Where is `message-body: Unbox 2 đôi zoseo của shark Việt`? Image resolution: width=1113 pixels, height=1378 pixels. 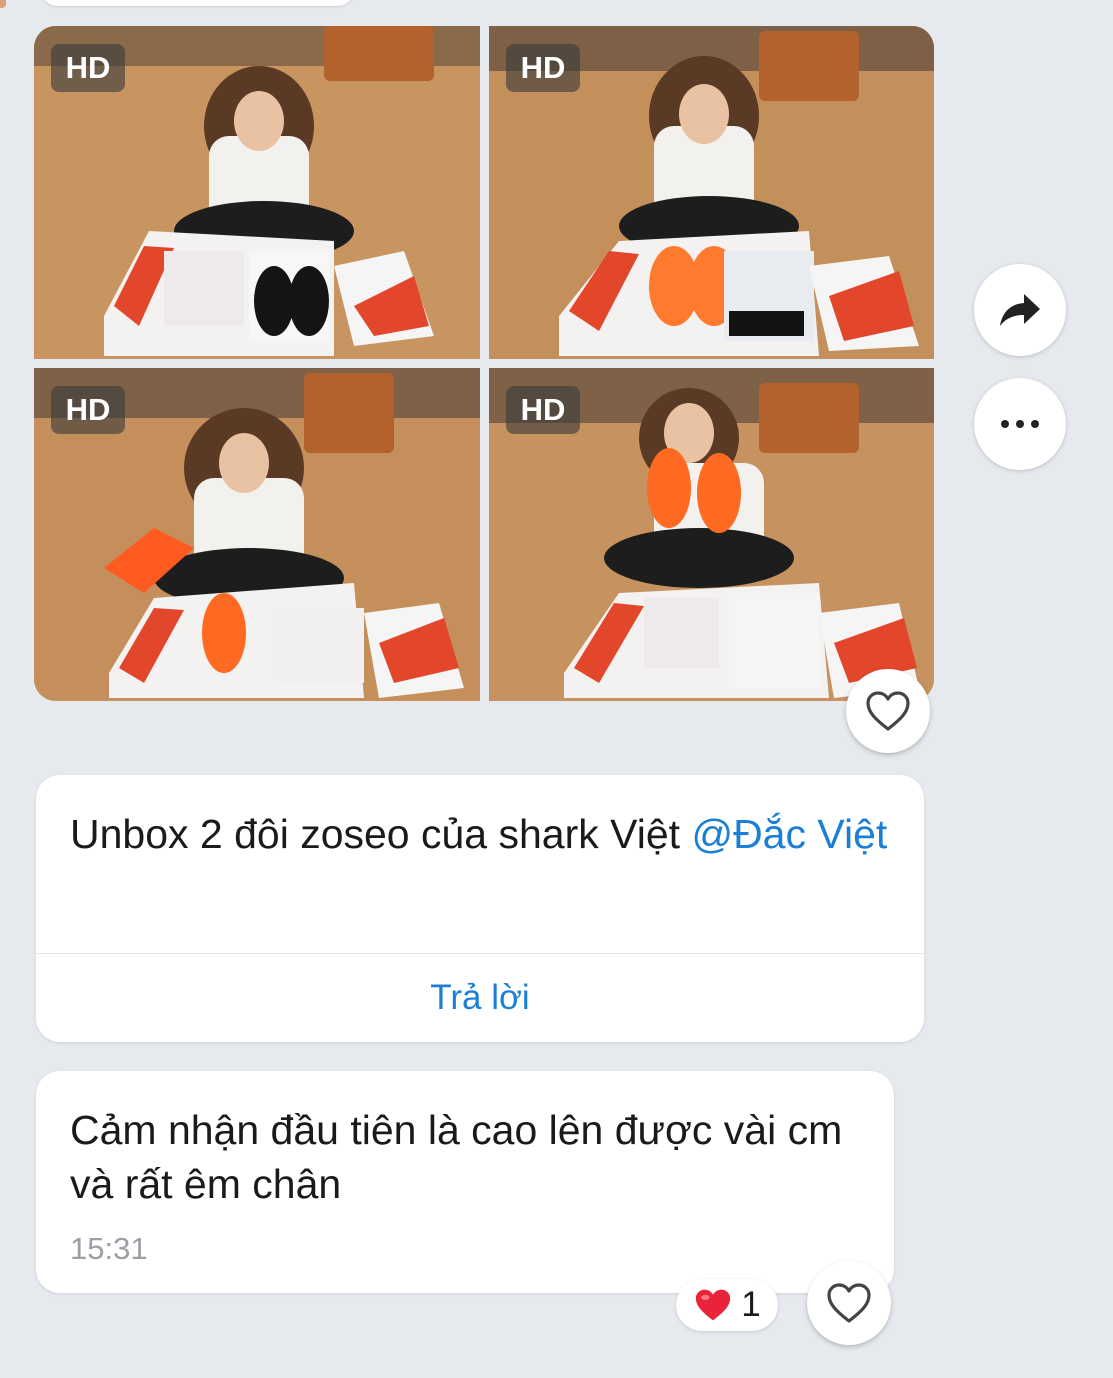
message-body: Unbox 2 đôi zoseo của shark Việt is located at coordinates (381, 834).